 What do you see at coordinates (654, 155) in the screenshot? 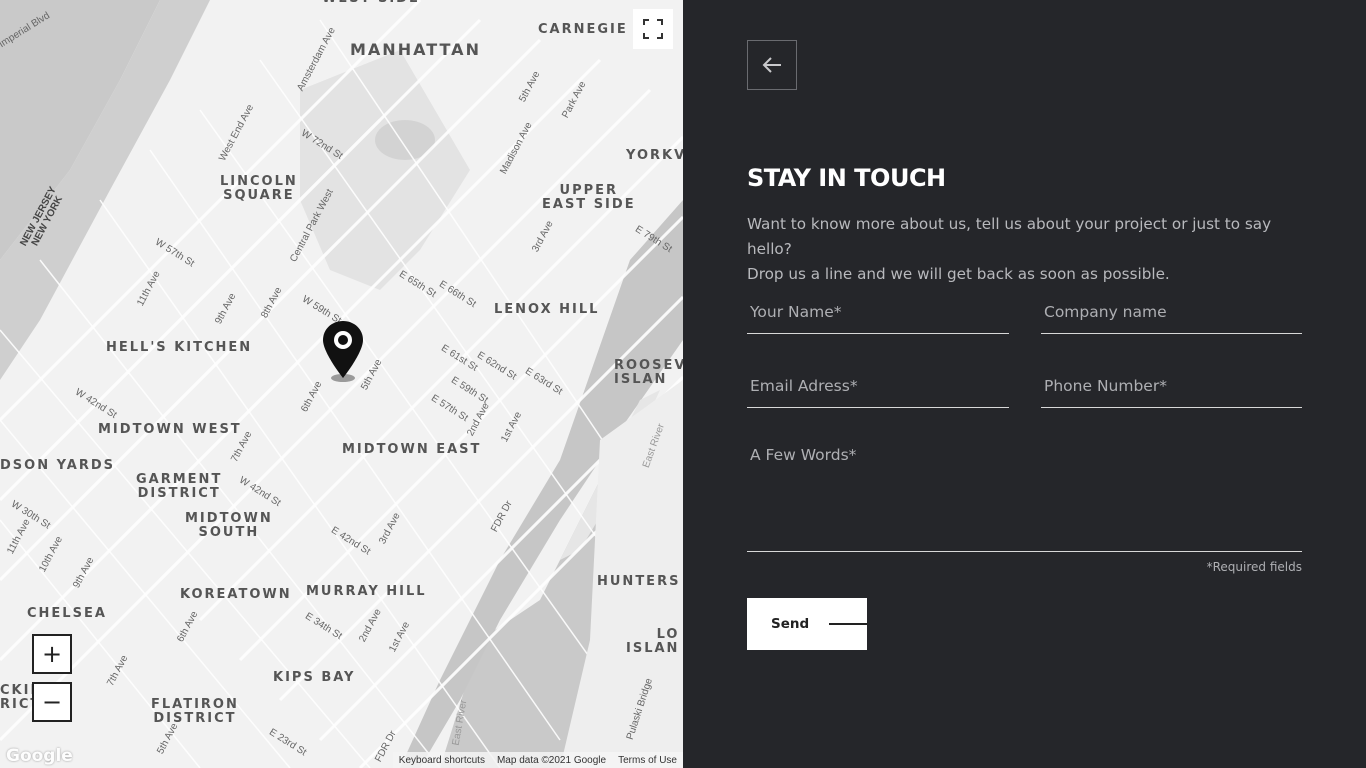
I see `neighborhood-label: YORKV` at bounding box center [654, 155].